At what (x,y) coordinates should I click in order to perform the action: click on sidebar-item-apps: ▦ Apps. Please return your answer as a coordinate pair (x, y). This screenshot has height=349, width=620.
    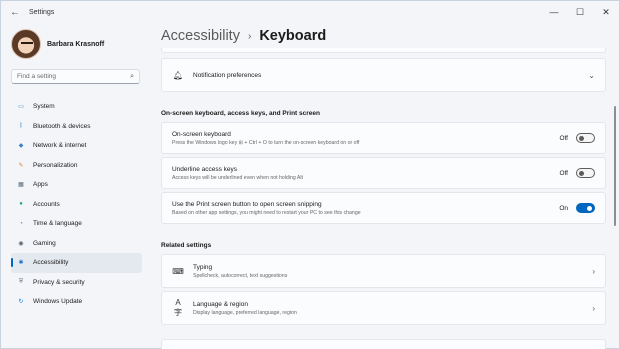
    Looking at the image, I should click on (76, 185).